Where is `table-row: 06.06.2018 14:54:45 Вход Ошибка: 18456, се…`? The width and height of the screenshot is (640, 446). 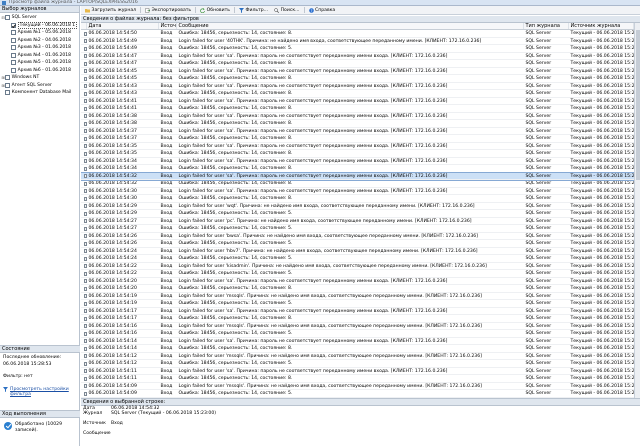
table-row: 06.06.2018 14:54:45 Вход Ошибка: 18456, се… is located at coordinates (357, 79).